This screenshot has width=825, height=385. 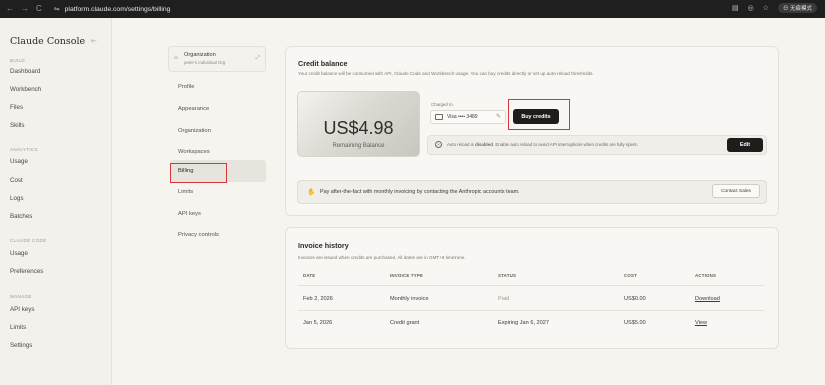 What do you see at coordinates (198, 235) in the screenshot?
I see `settings-item-privacy: Privacy controls` at bounding box center [198, 235].